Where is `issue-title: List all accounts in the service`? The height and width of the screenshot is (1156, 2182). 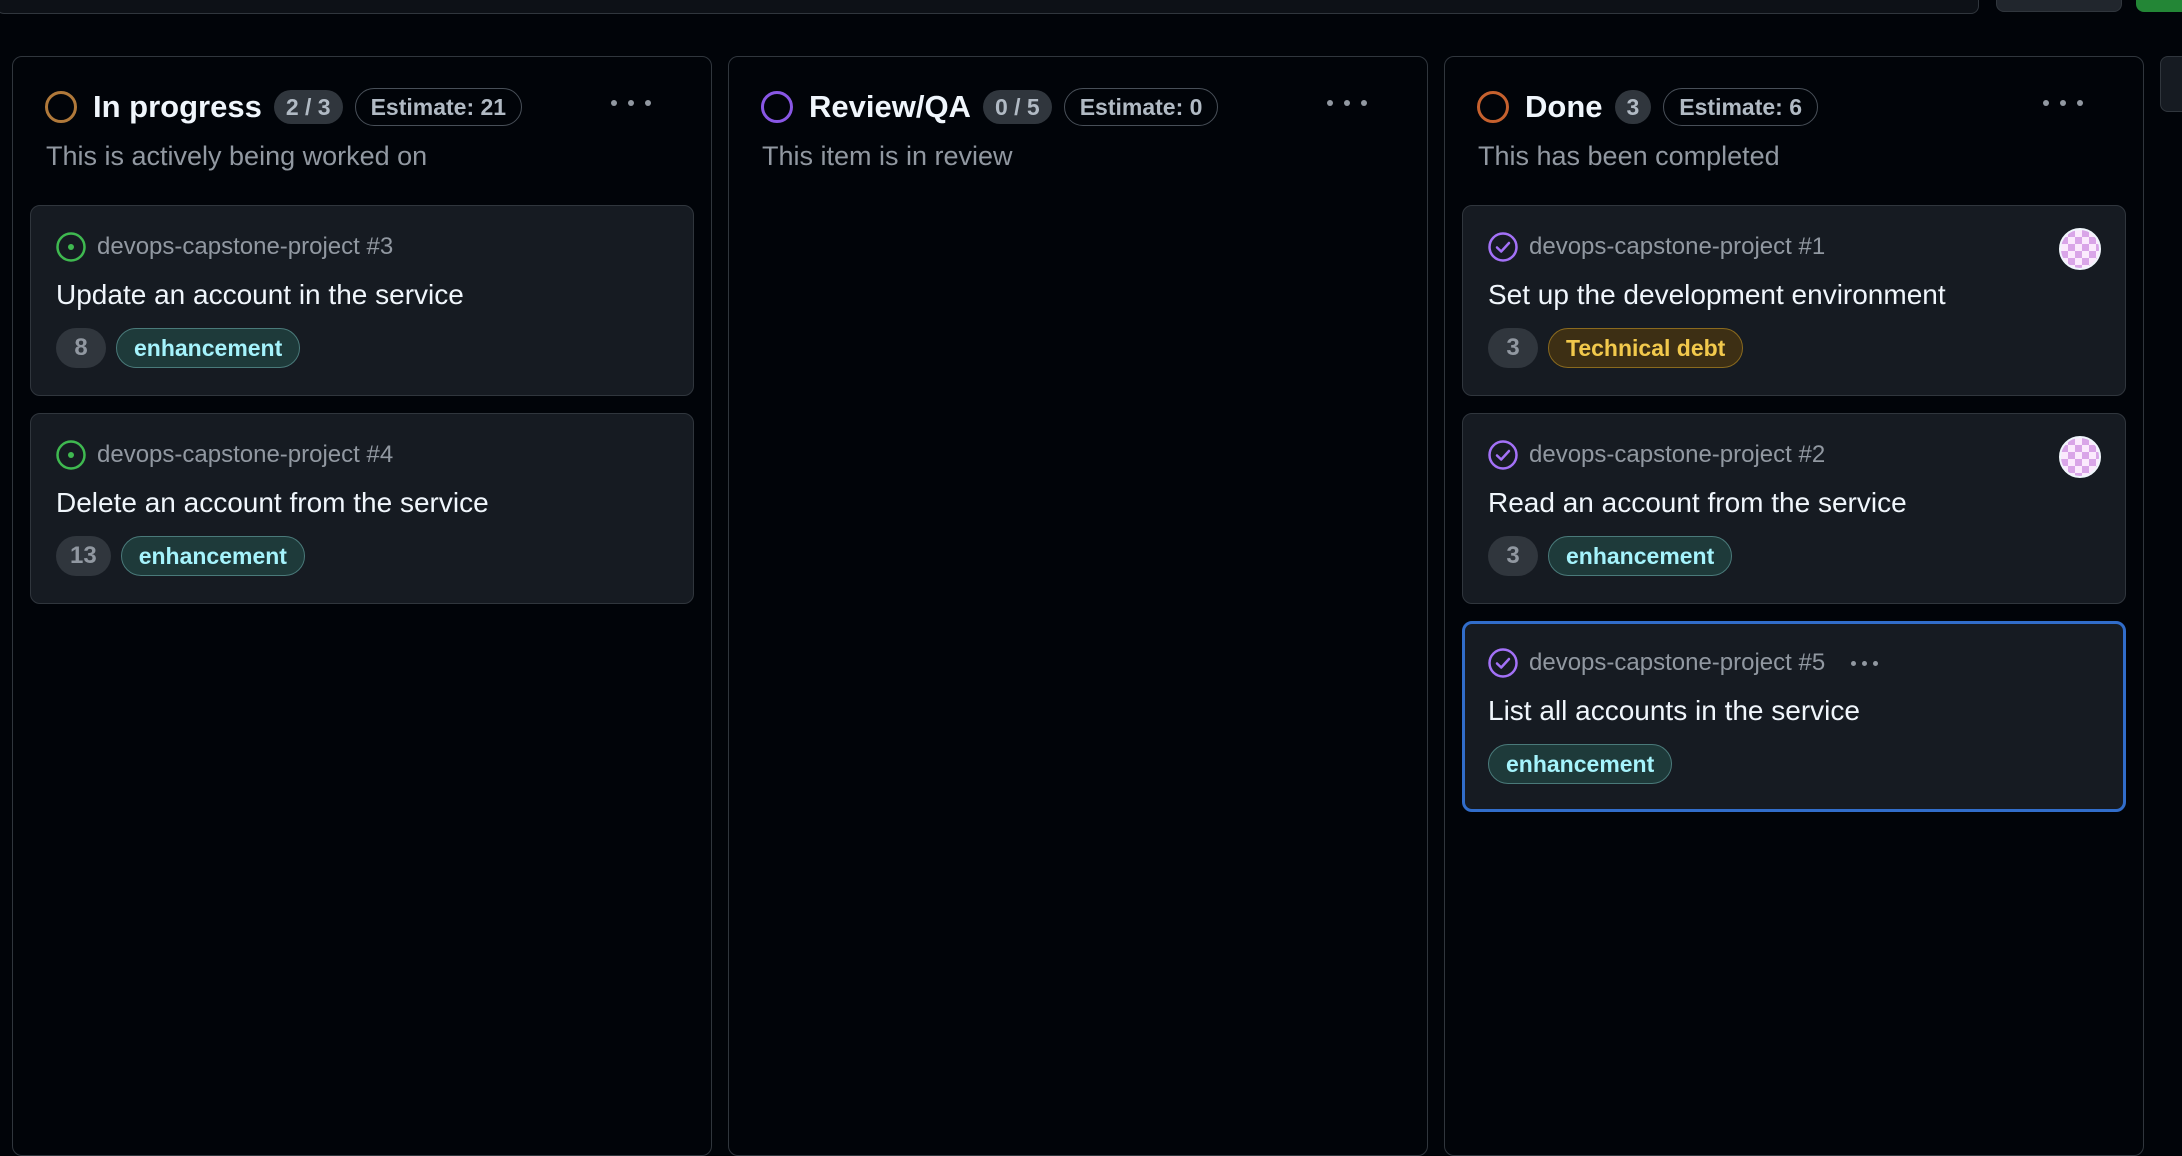
issue-title: List all accounts in the service is located at coordinates (1674, 711).